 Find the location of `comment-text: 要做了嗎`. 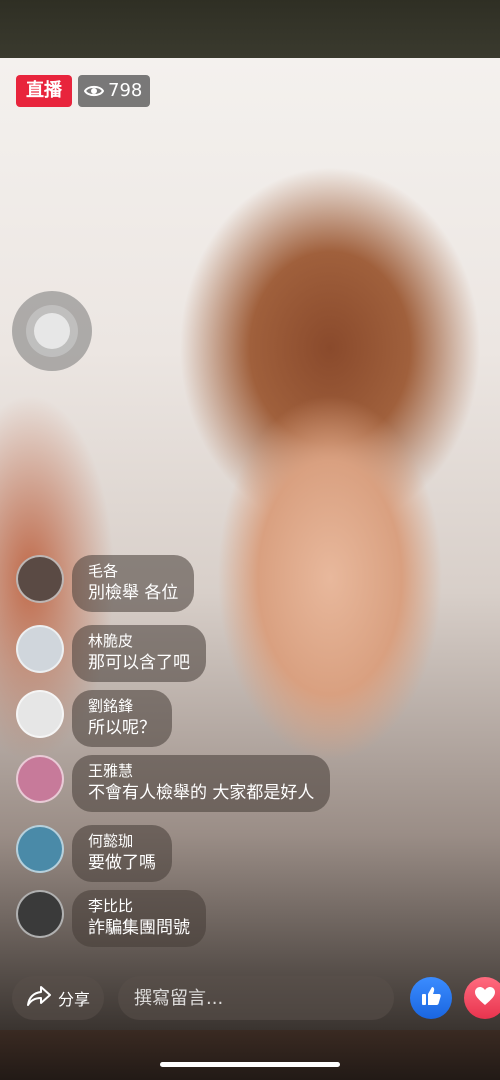

comment-text: 要做了嗎 is located at coordinates (122, 863).